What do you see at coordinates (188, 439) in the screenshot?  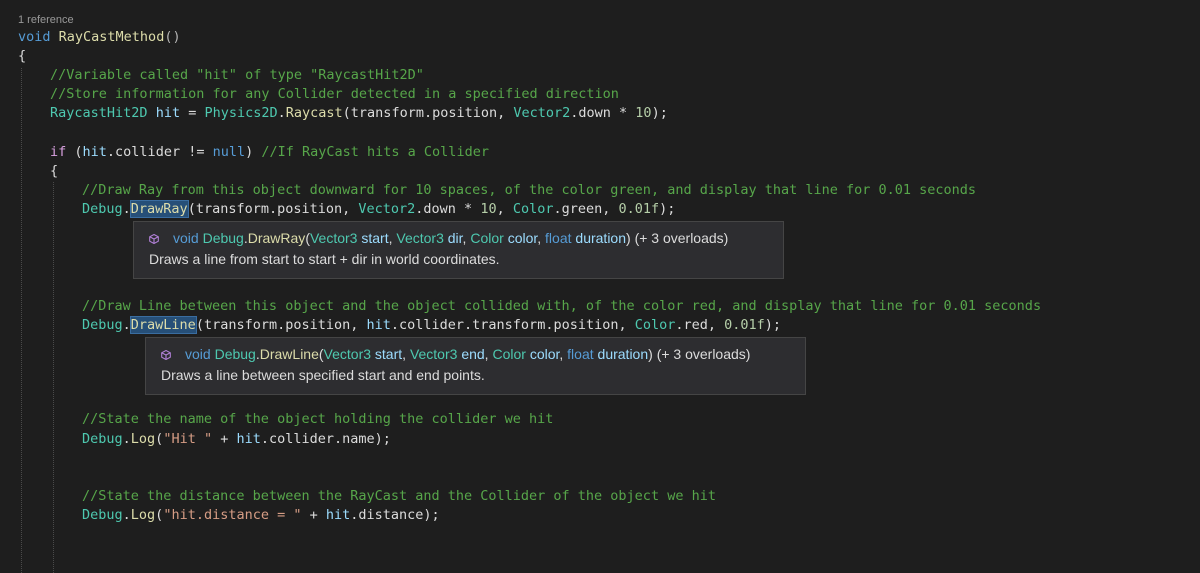 I see `string-literal: "Hit "` at bounding box center [188, 439].